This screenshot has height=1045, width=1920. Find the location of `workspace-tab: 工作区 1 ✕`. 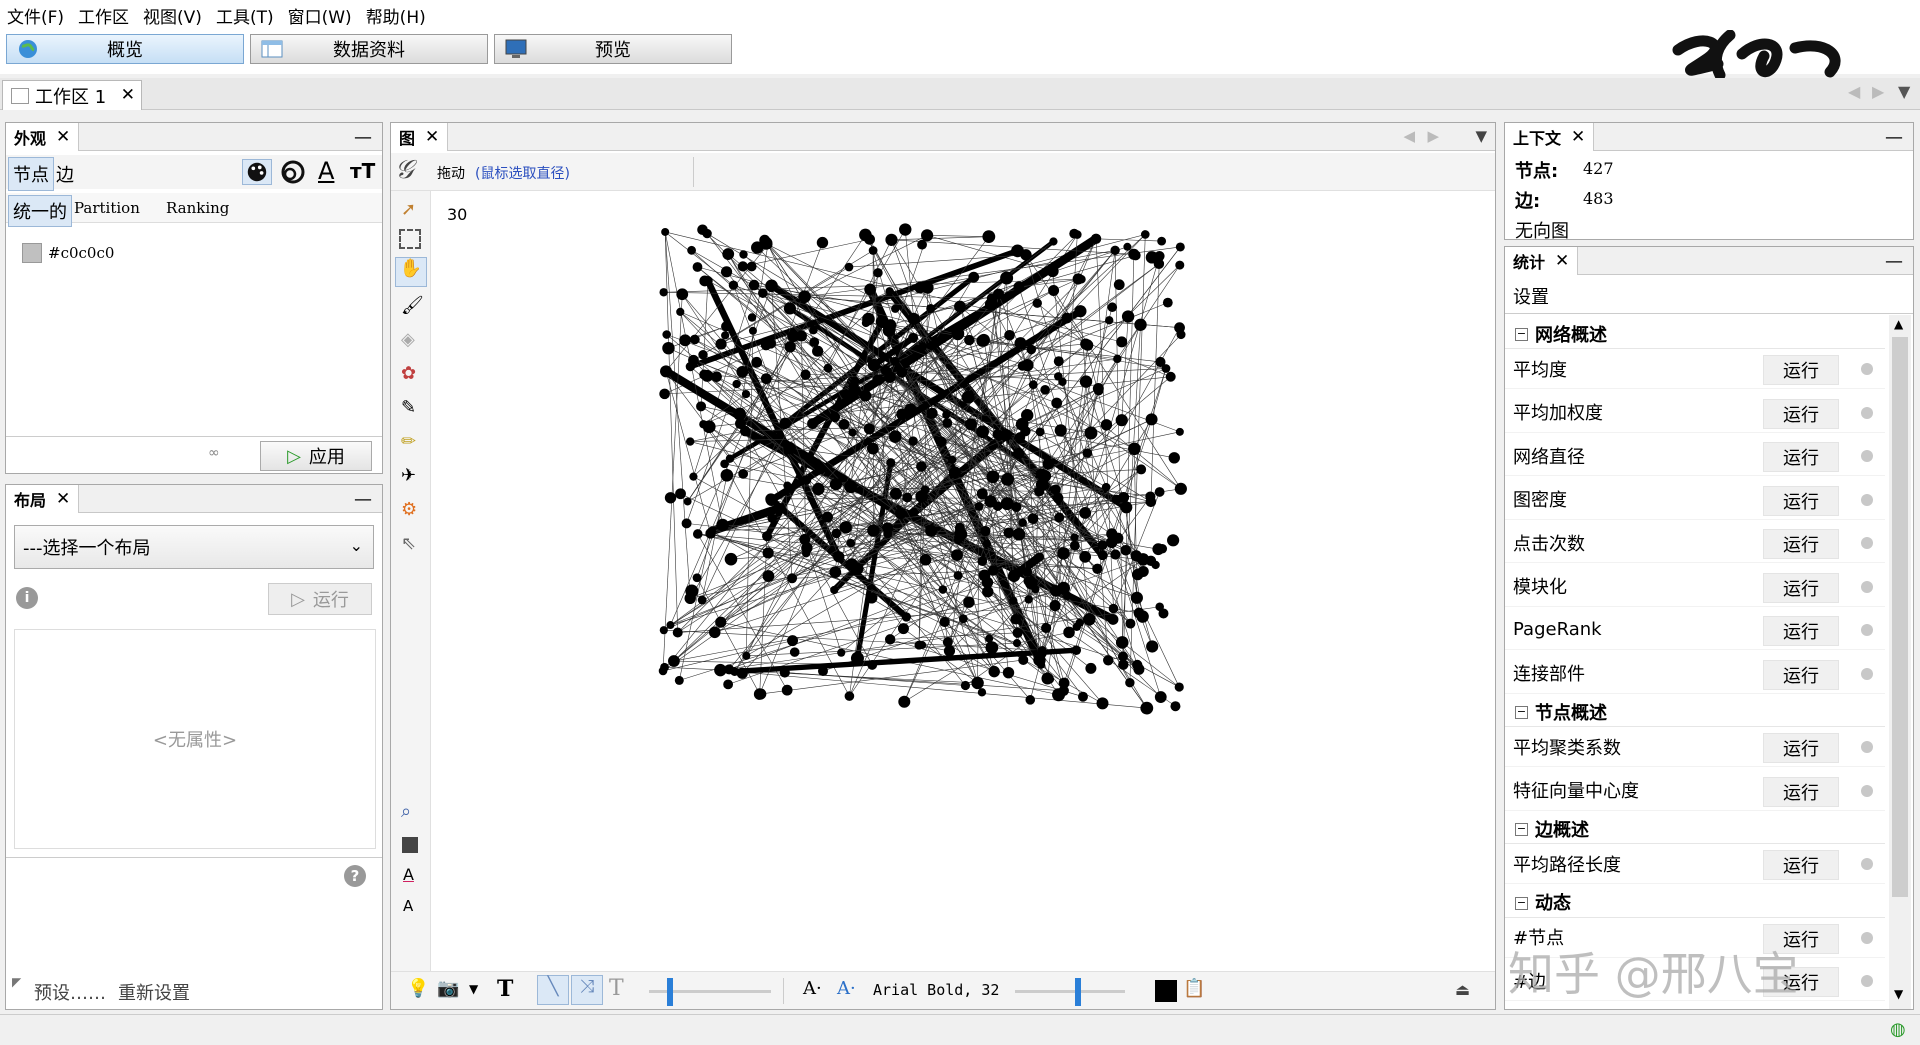

workspace-tab: 工作区 1 ✕ is located at coordinates (72, 95).